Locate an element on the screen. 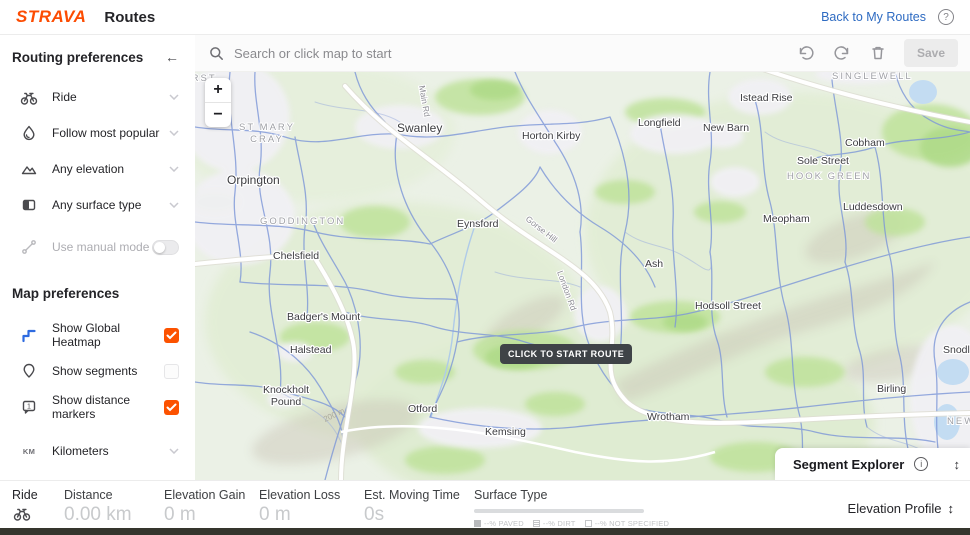 This screenshot has height=535, width=970. segments-row: Show segments is located at coordinates (97, 371).